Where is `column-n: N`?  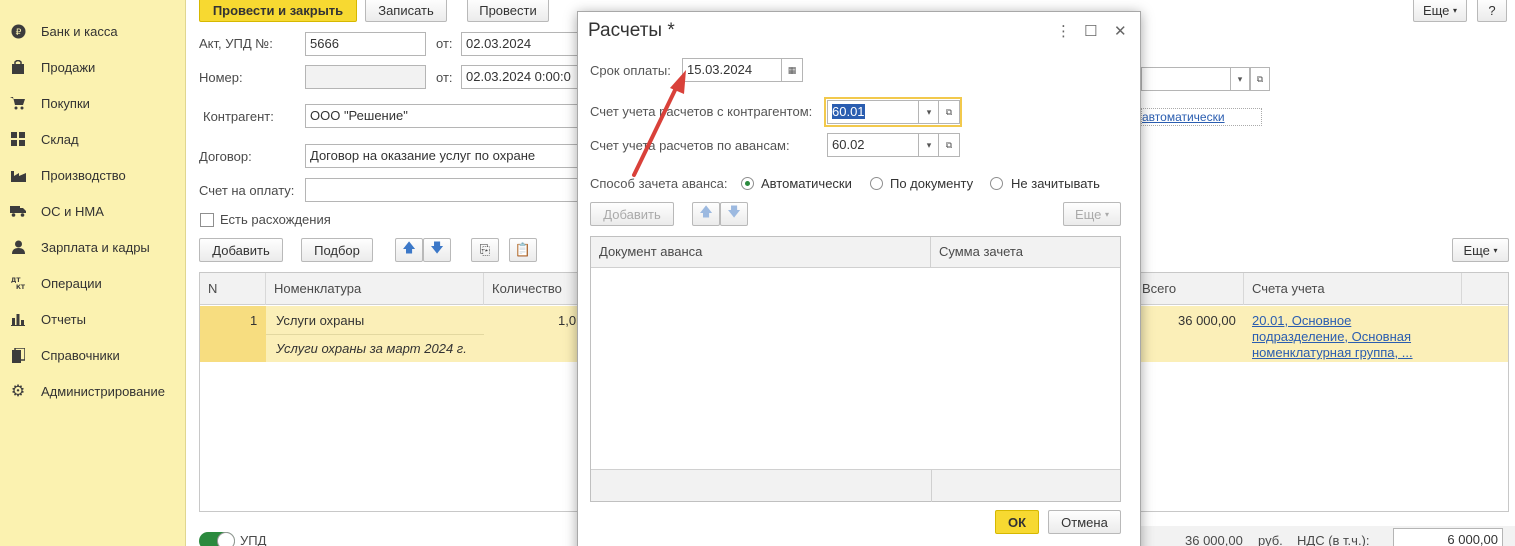
column-n: N is located at coordinates (233, 289).